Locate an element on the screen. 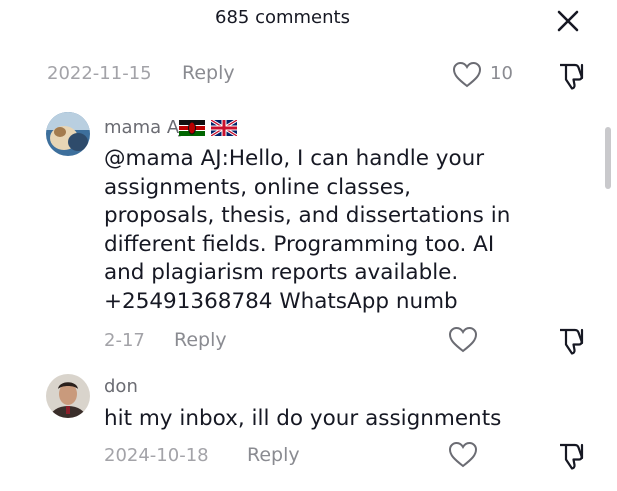 This screenshot has width=617, height=491. comment-text: hit my inbox, ill do your assignments is located at coordinates (303, 418).